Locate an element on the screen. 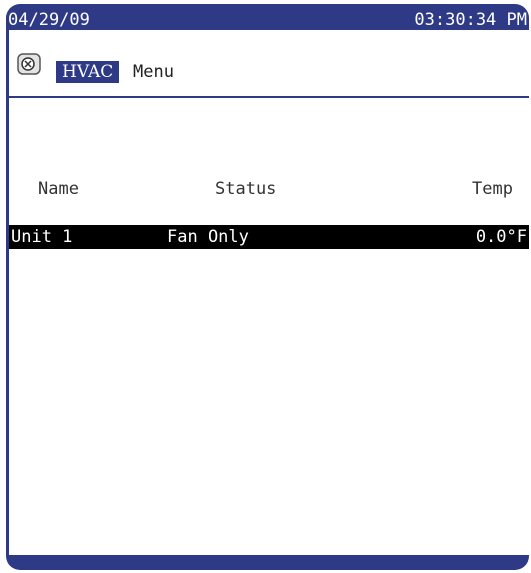  header-divider is located at coordinates (269, 97).